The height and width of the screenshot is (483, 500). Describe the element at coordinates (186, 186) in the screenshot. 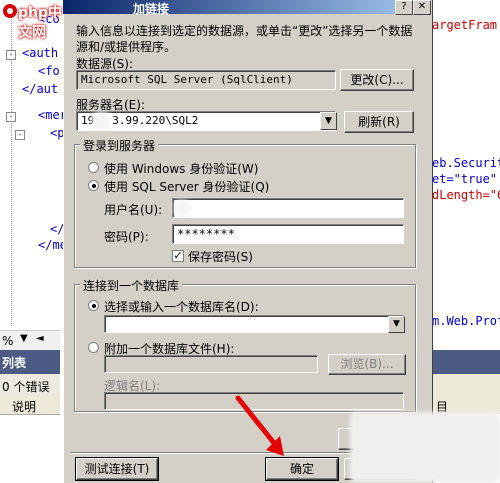

I see `sql-auth-label: 使用 SQL Server 身份验证(Q)` at that location.